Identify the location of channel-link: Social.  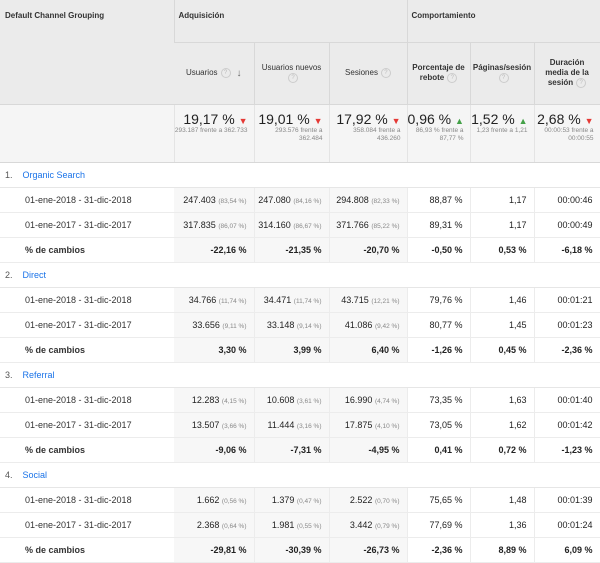
(35, 475).